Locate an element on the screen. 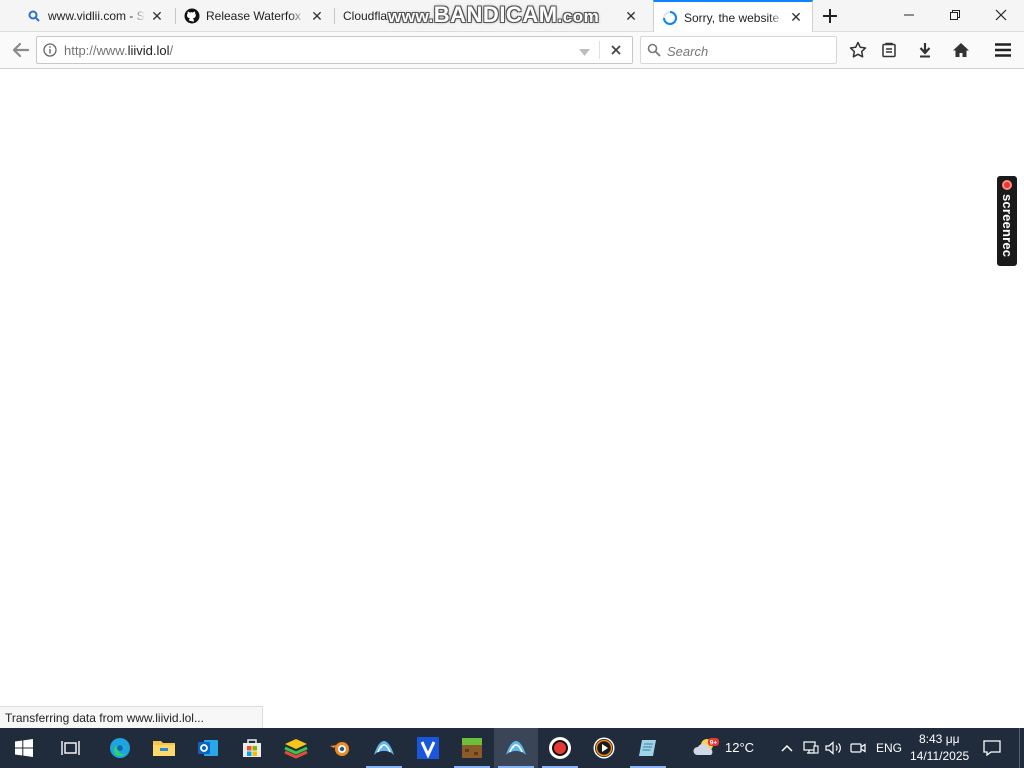 The image size is (1024, 768). back-arrow-icon is located at coordinates (21, 50).